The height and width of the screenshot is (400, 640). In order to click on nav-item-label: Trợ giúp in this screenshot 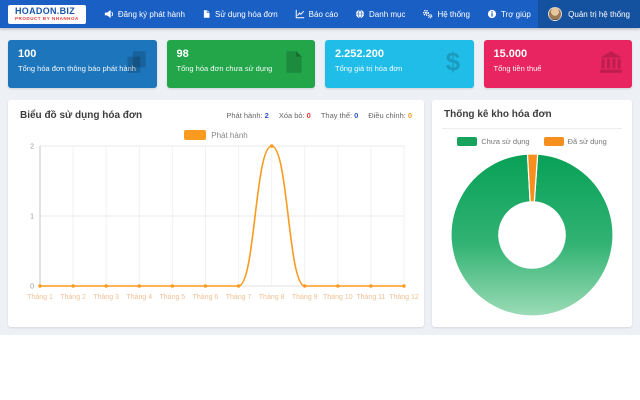, I will do `click(515, 14)`.